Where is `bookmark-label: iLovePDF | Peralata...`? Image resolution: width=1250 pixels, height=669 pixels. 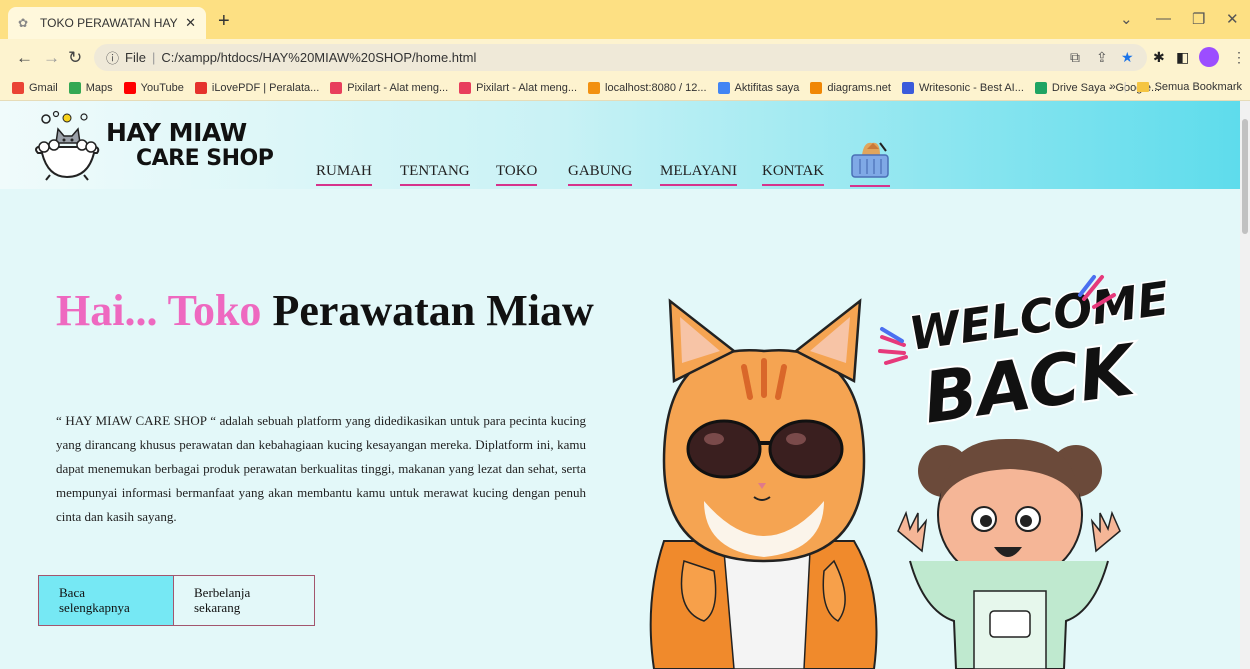
bookmark-label: iLovePDF | Peralata... is located at coordinates (265, 88).